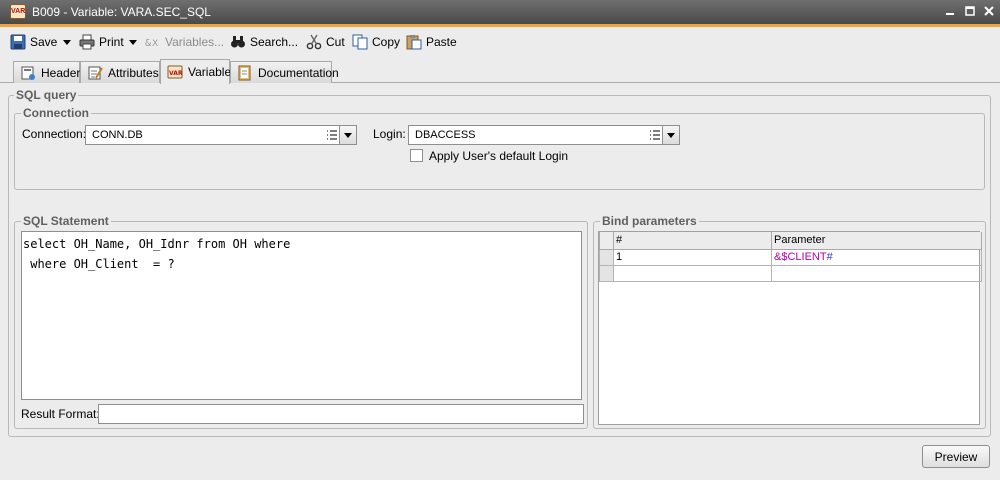 The image size is (1000, 480). Describe the element at coordinates (221, 135) in the screenshot. I see `connection-select: CONN.DB` at that location.